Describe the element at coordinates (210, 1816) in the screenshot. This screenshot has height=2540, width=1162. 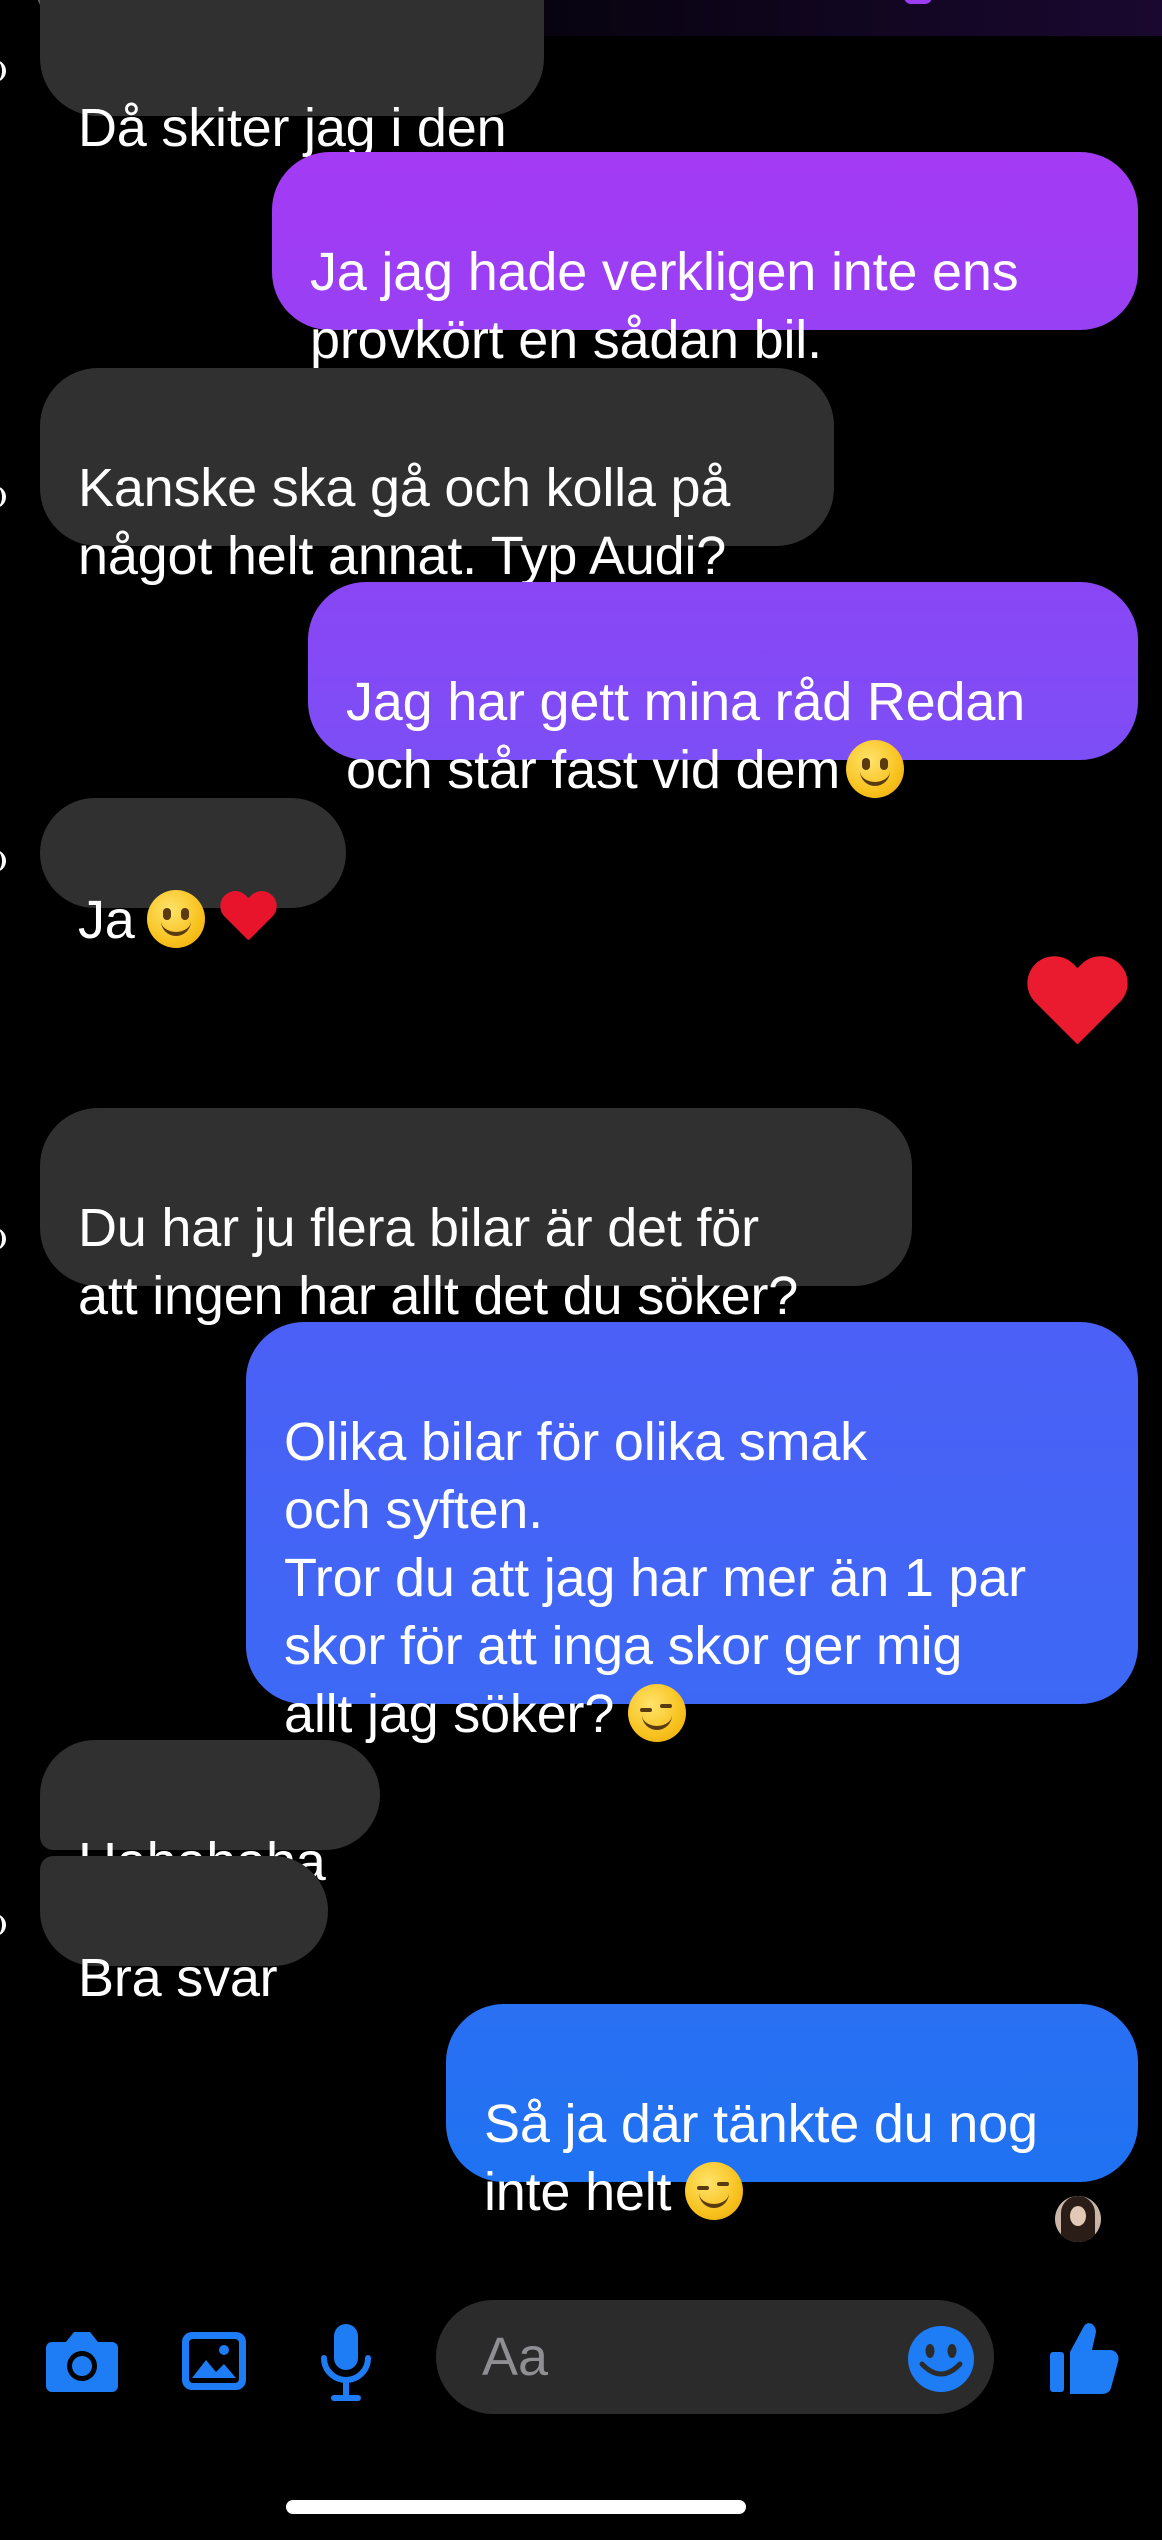
I see `message-incoming: Hahahaha` at that location.